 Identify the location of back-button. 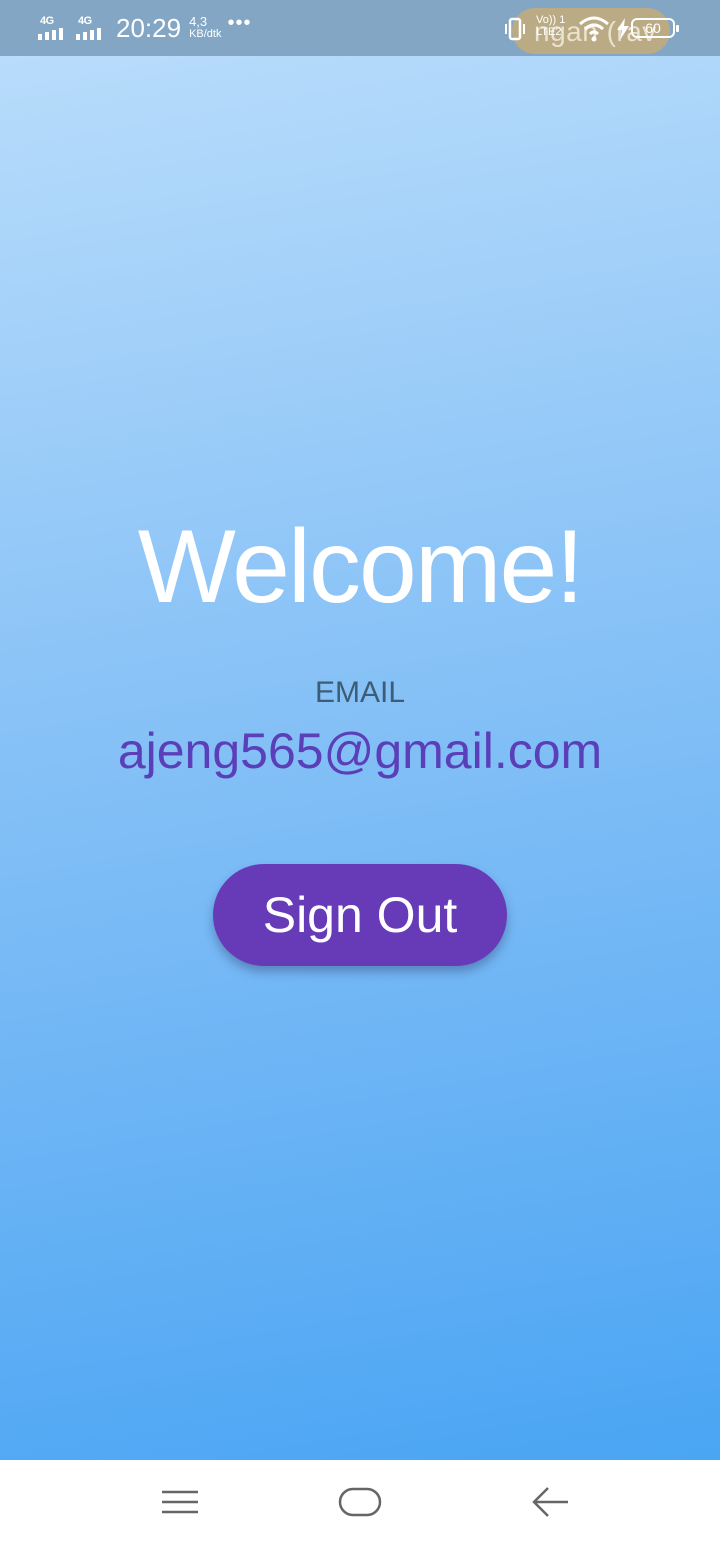
(550, 1502).